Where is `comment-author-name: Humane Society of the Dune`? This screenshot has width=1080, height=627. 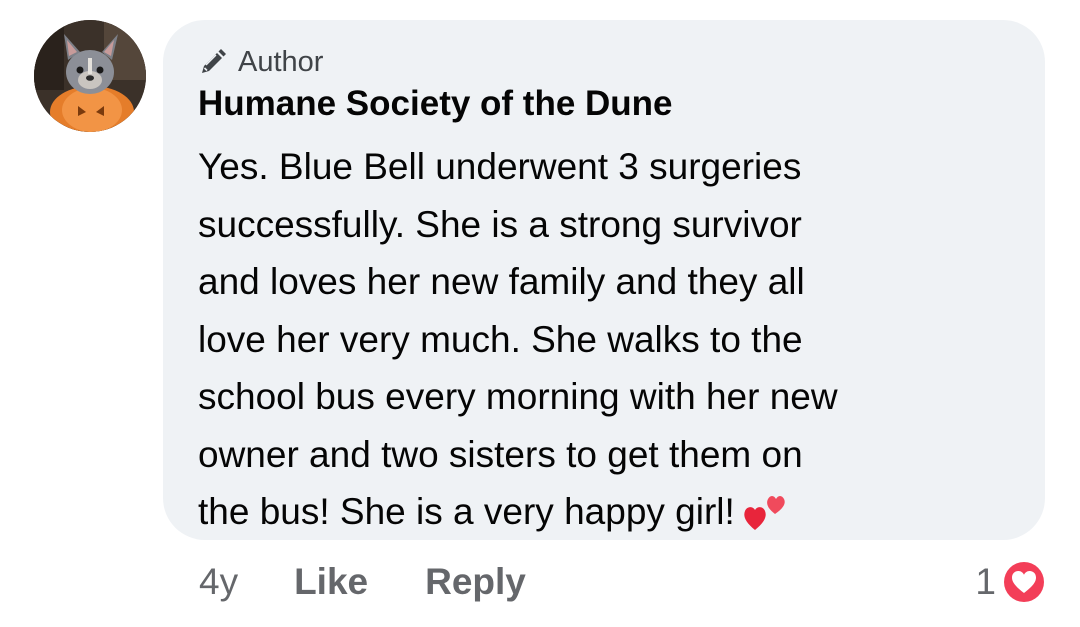 comment-author-name: Humane Society of the Dune is located at coordinates (435, 104).